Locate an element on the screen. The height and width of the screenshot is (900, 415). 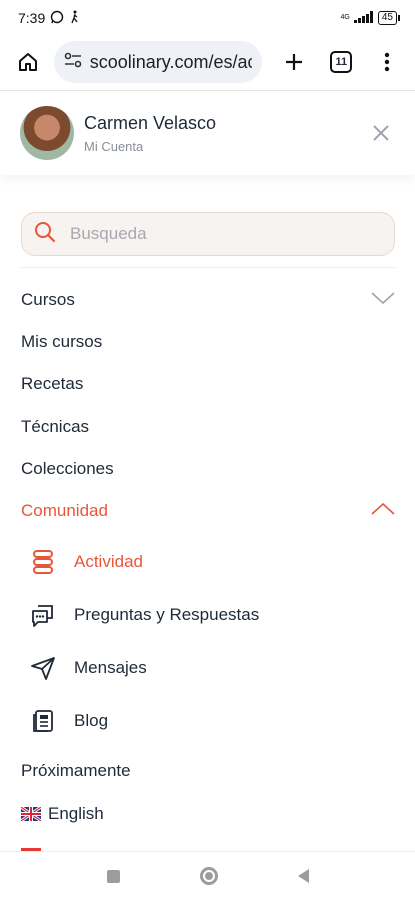
activity-icon is located at coordinates (43, 562).